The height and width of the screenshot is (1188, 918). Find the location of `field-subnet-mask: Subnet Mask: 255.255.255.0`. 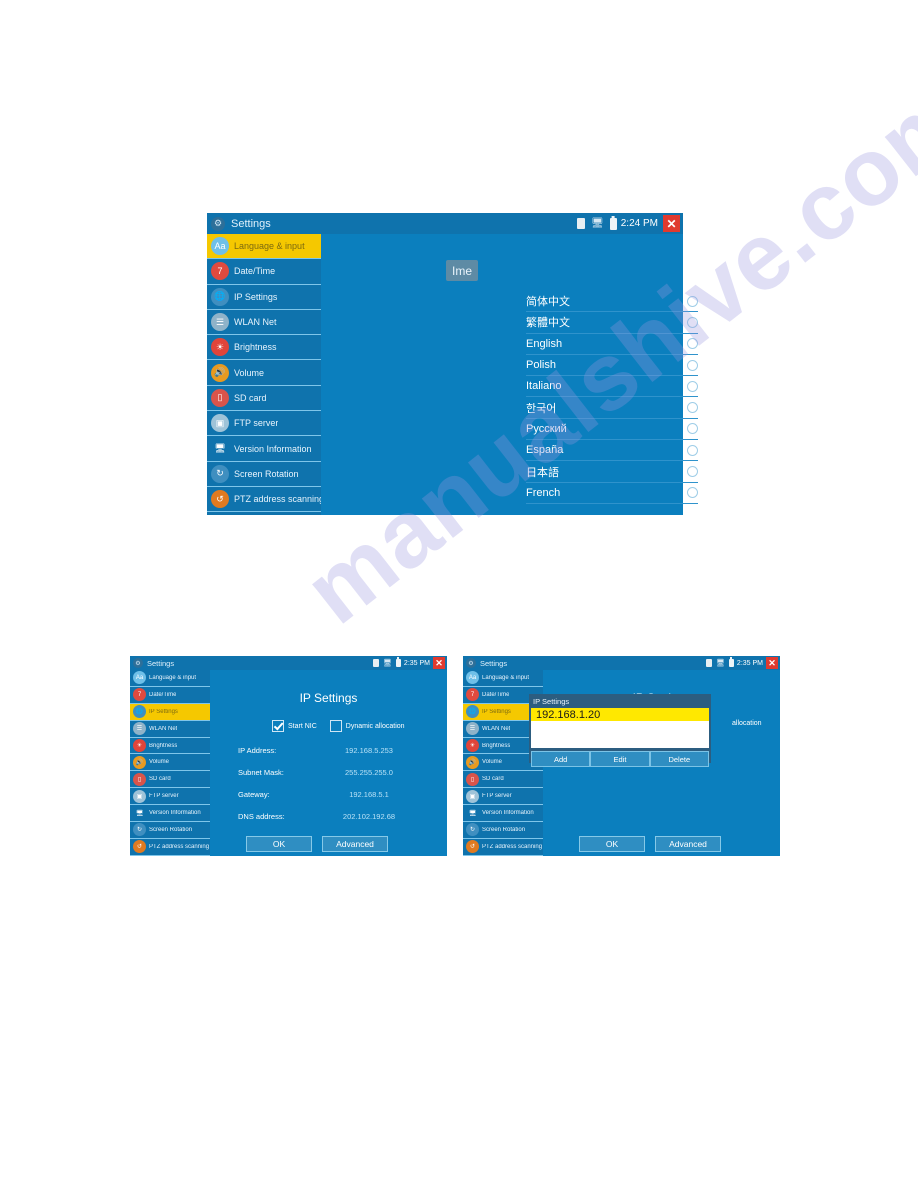

field-subnet-mask: Subnet Mask: 255.255.255.0 is located at coordinates (338, 772).